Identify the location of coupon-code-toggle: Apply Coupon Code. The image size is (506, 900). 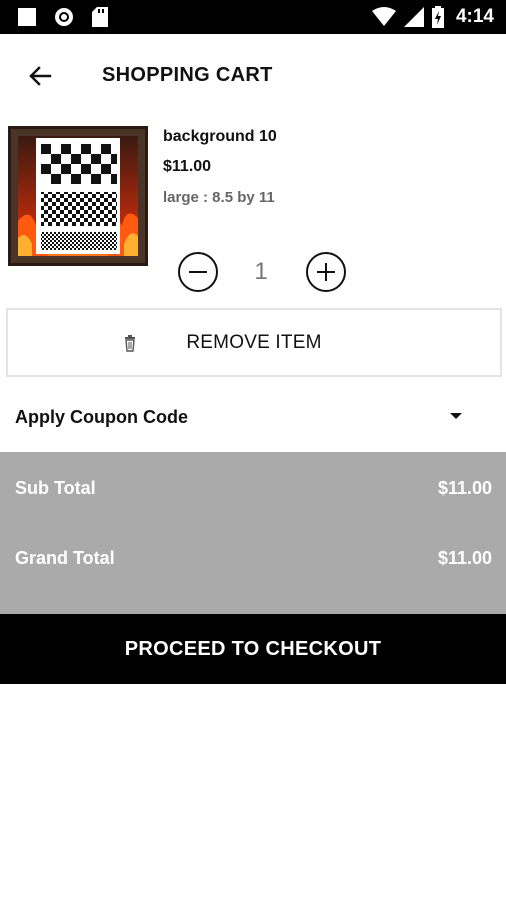
(253, 418).